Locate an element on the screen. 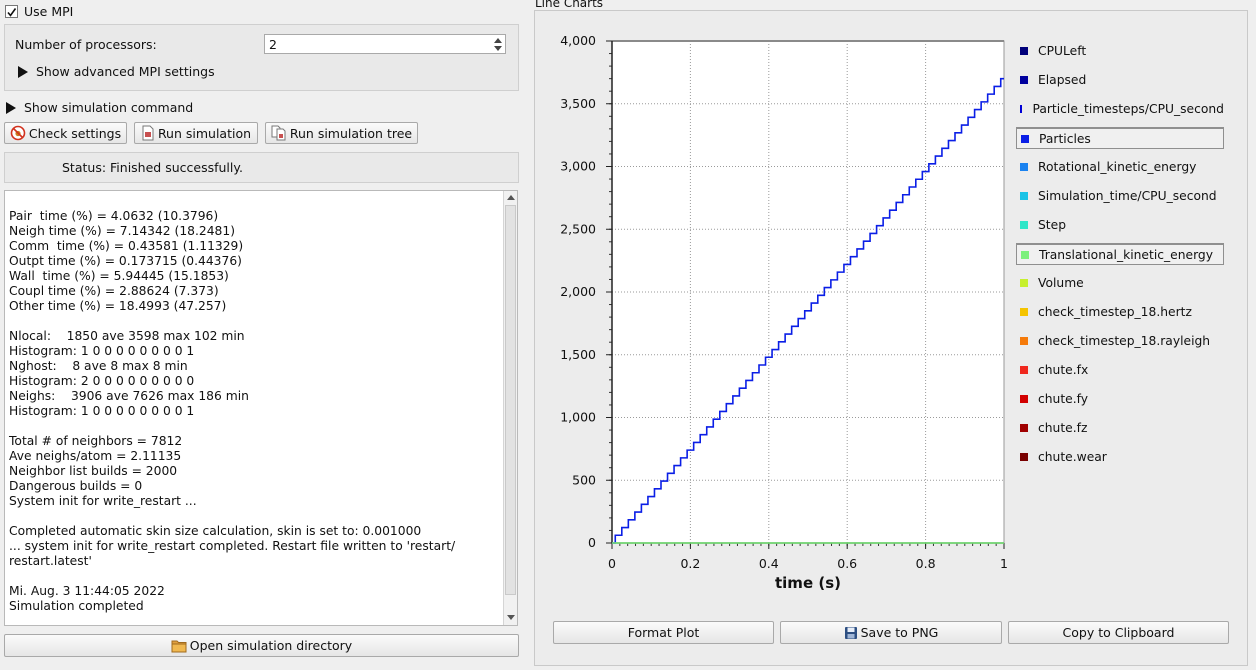  legend-label: Step is located at coordinates (1052, 225).